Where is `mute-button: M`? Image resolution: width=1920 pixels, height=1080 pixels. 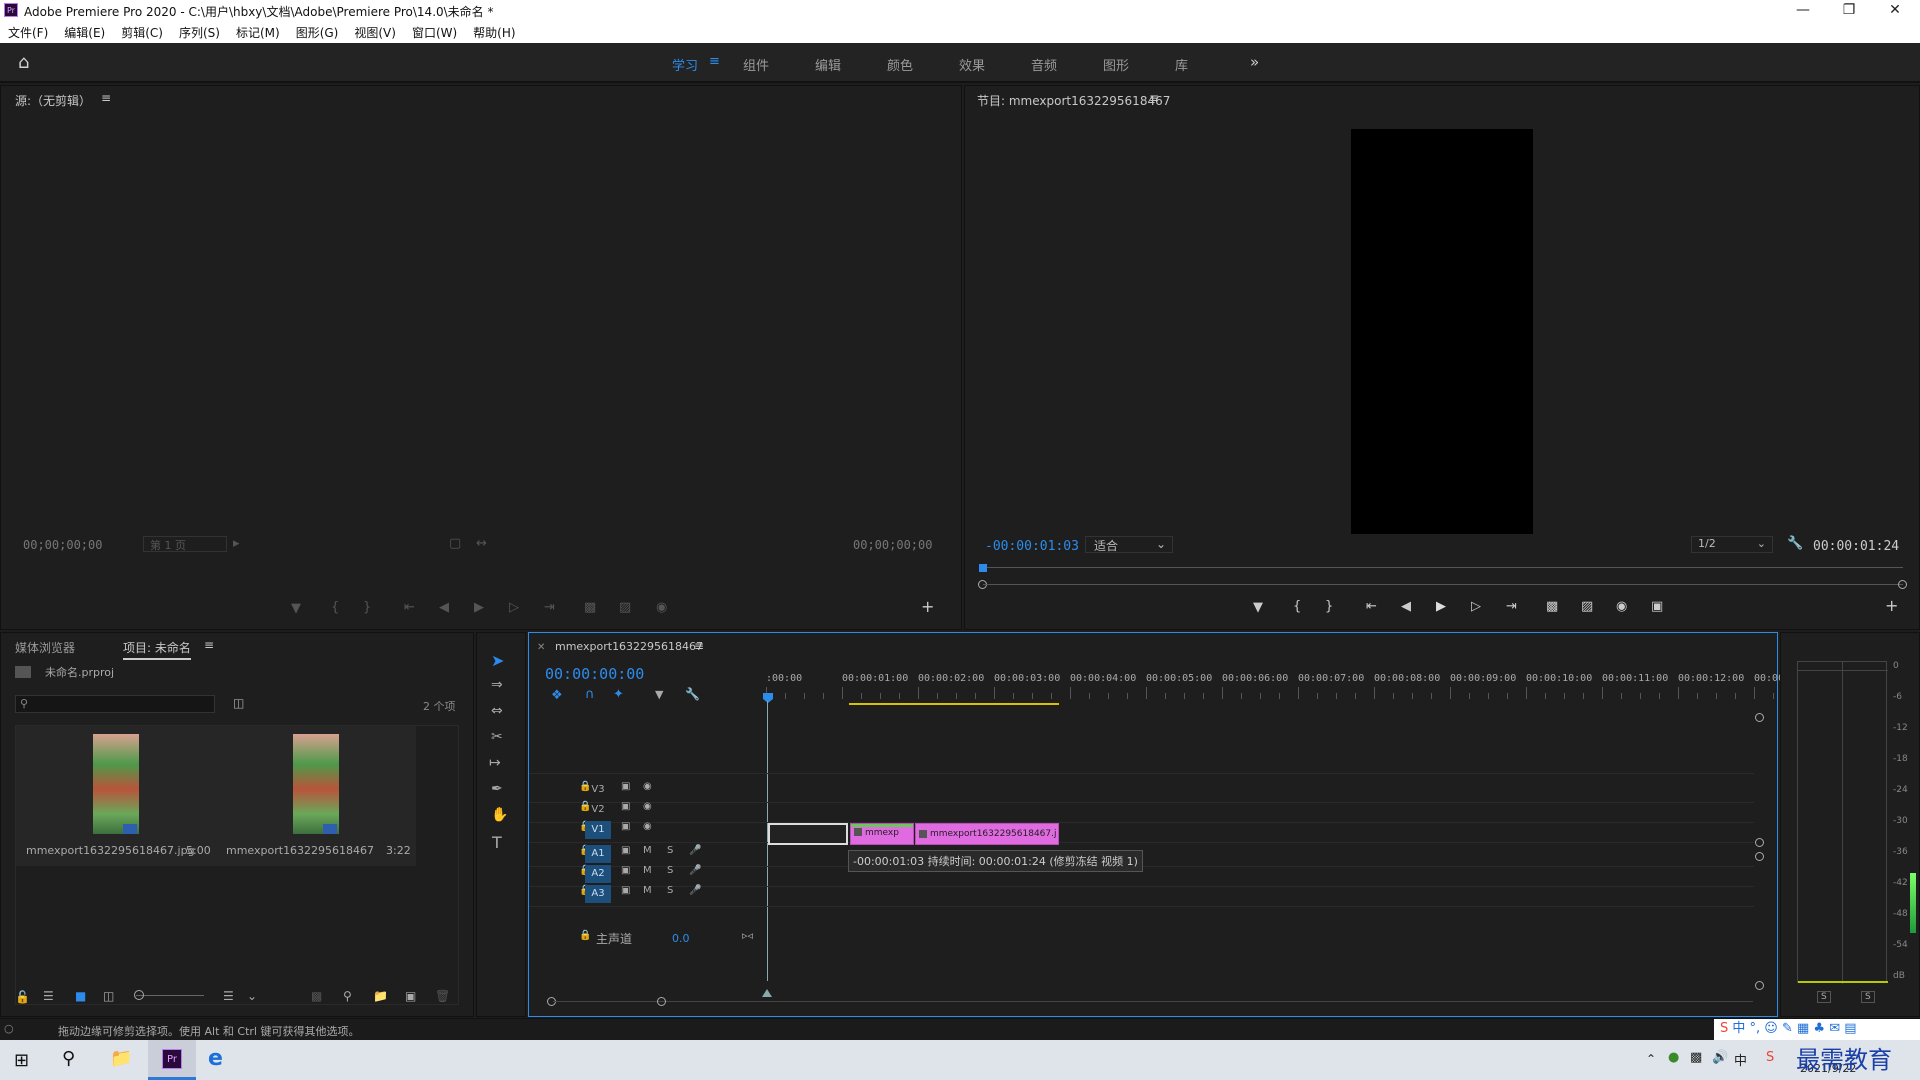
mute-button: M is located at coordinates (647, 850).